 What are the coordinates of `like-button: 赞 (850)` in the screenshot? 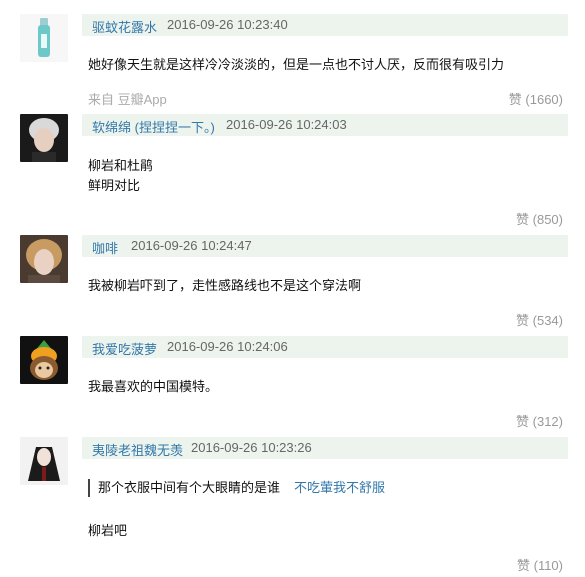 It's located at (539, 218).